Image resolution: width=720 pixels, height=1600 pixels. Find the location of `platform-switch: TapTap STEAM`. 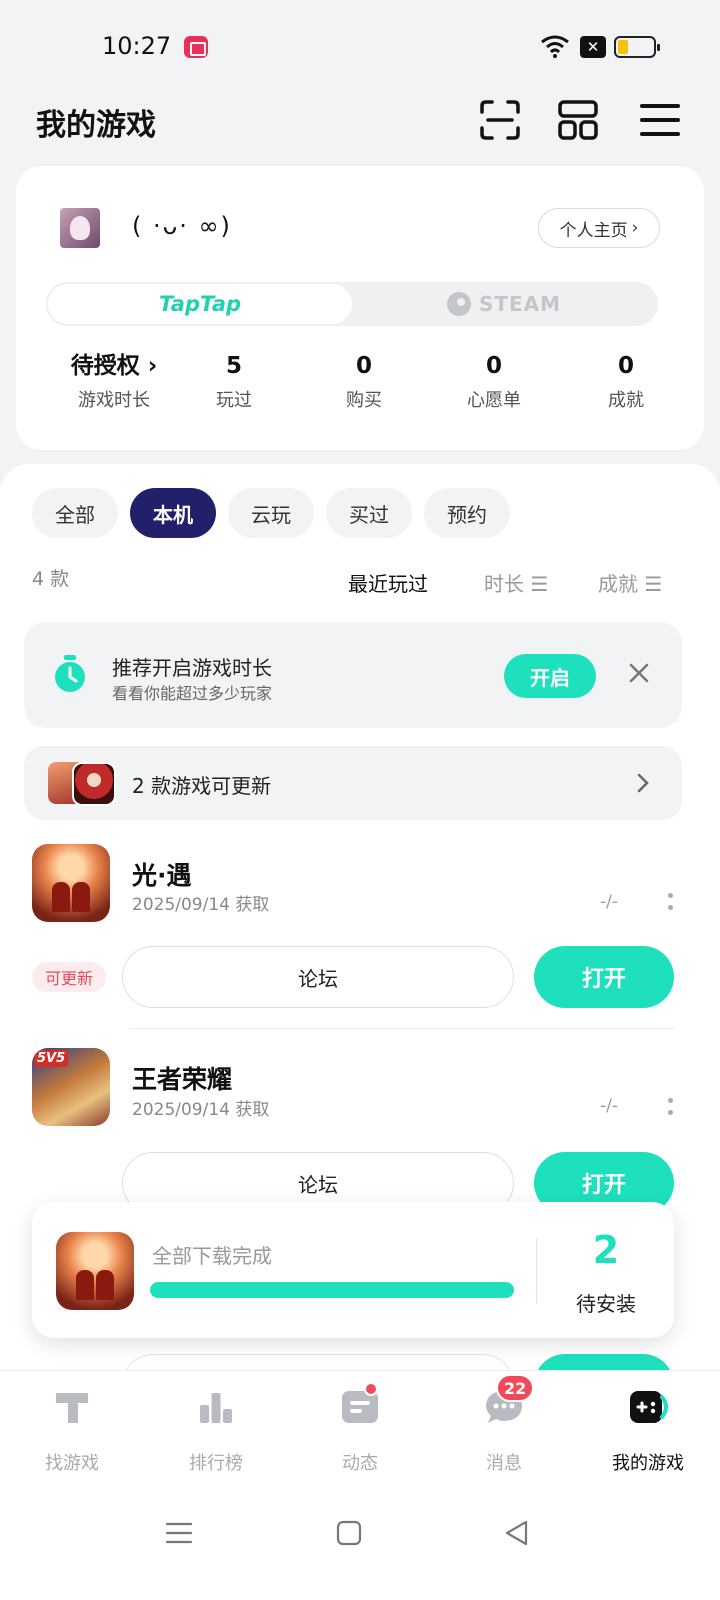

platform-switch: TapTap STEAM is located at coordinates (352, 304).